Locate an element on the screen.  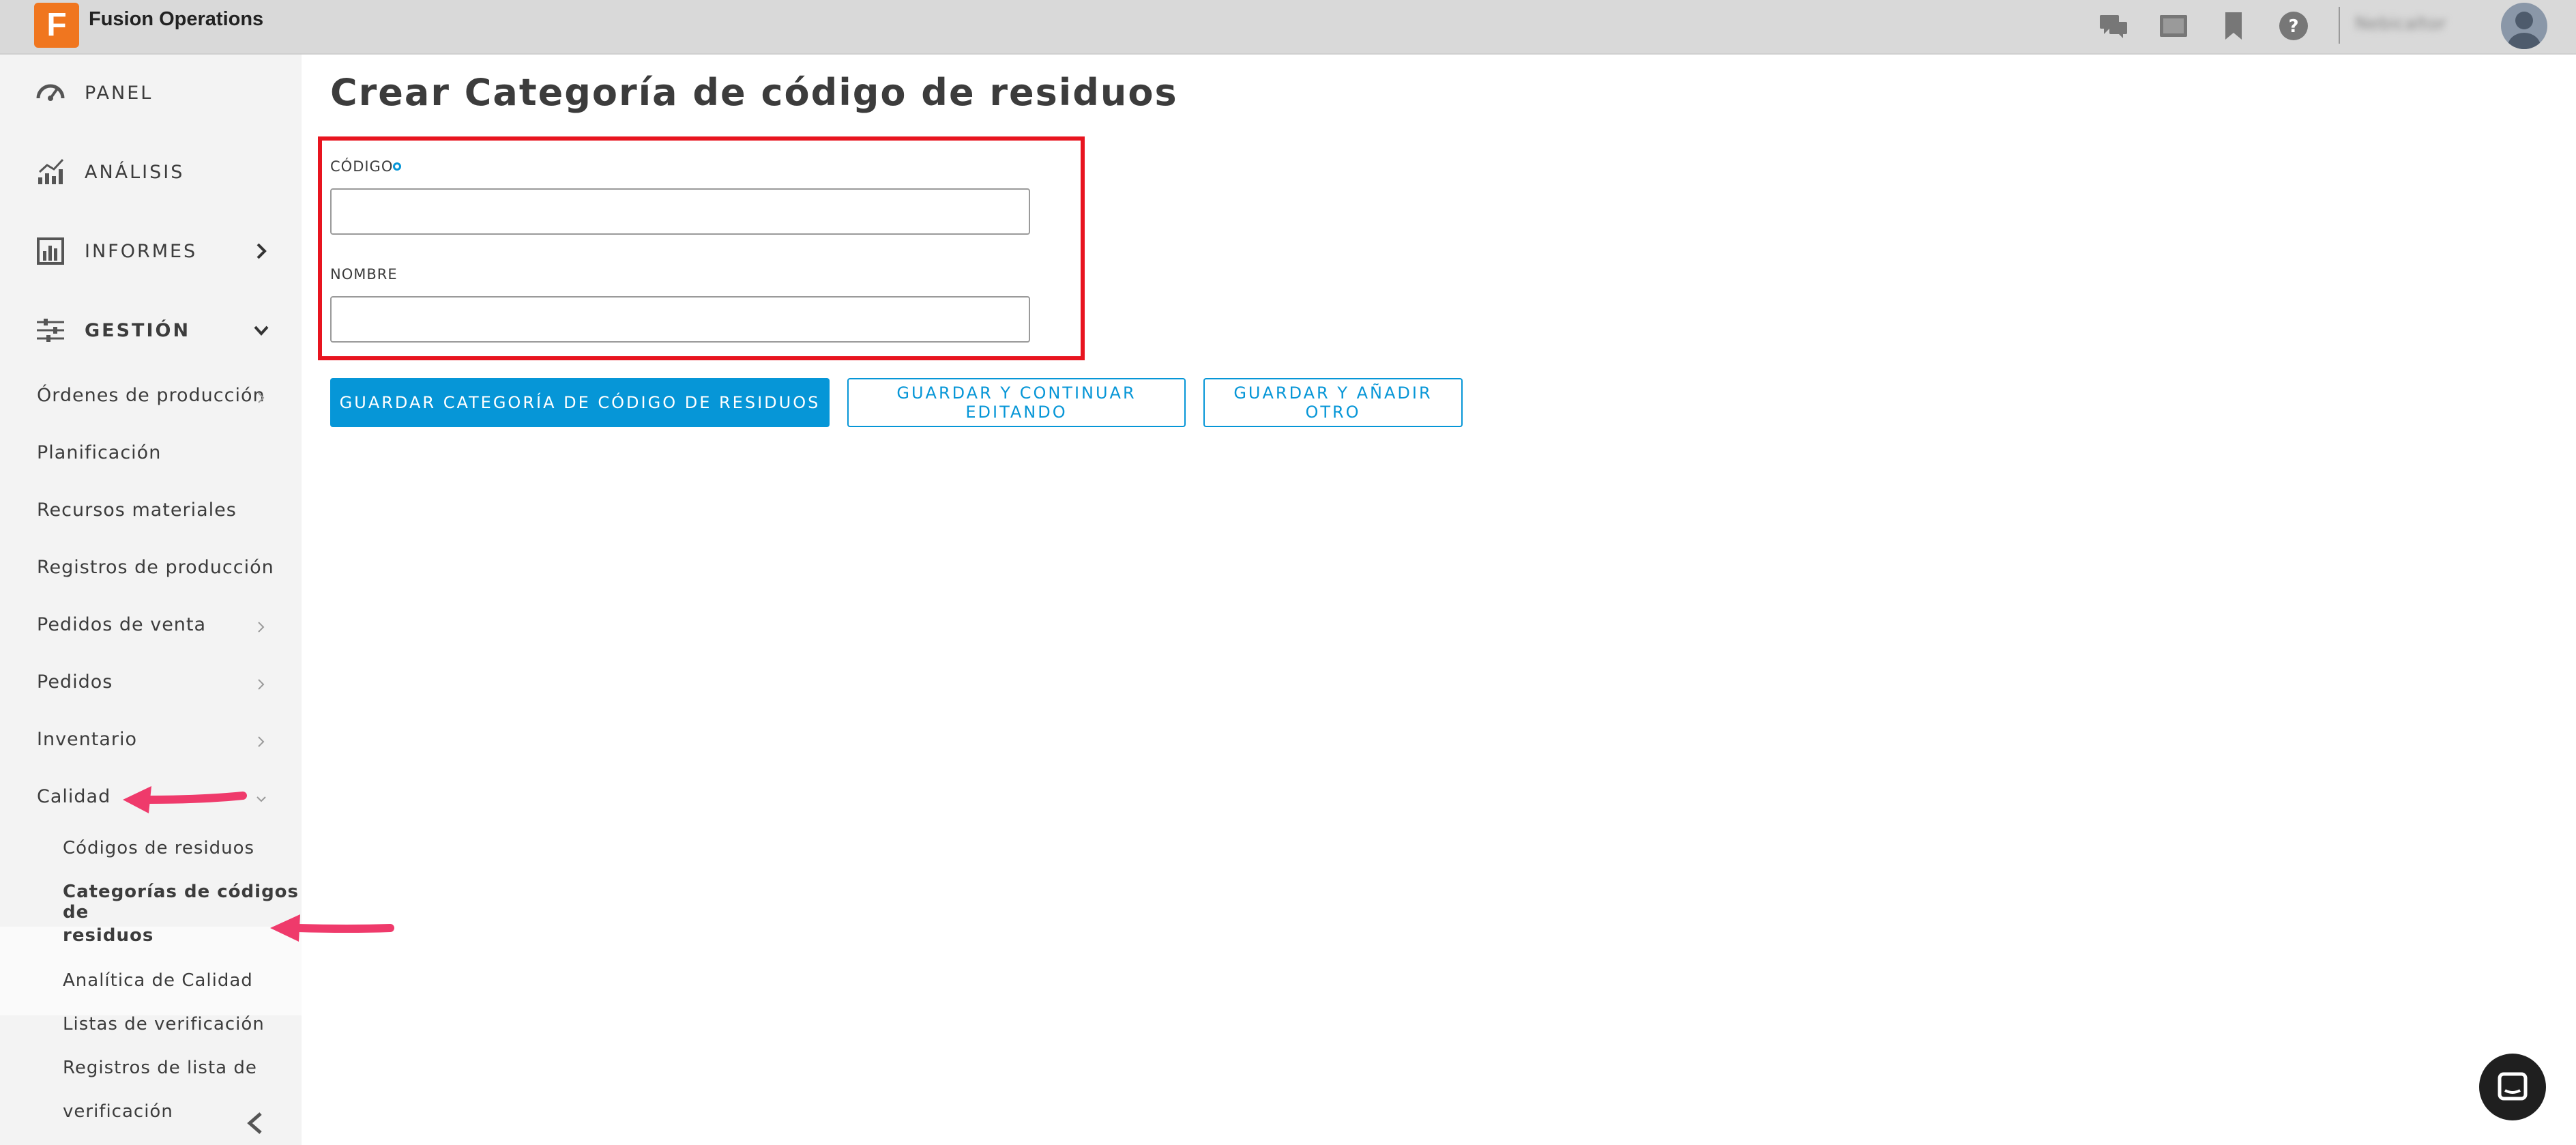
sidebar-item-panel: PANEL is located at coordinates (151, 93).